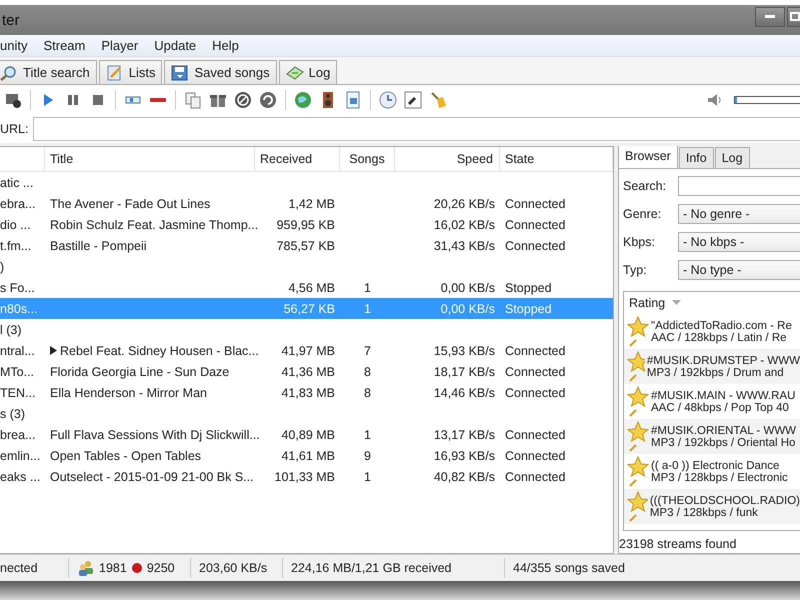 The height and width of the screenshot is (600, 800). What do you see at coordinates (306, 225) in the screenshot?
I see `table-cell-text: 959,95 KB` at bounding box center [306, 225].